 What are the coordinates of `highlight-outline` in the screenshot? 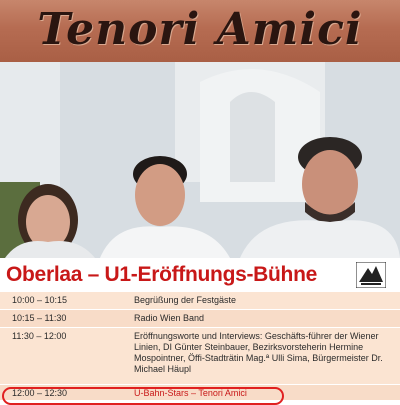 It's located at (143, 396).